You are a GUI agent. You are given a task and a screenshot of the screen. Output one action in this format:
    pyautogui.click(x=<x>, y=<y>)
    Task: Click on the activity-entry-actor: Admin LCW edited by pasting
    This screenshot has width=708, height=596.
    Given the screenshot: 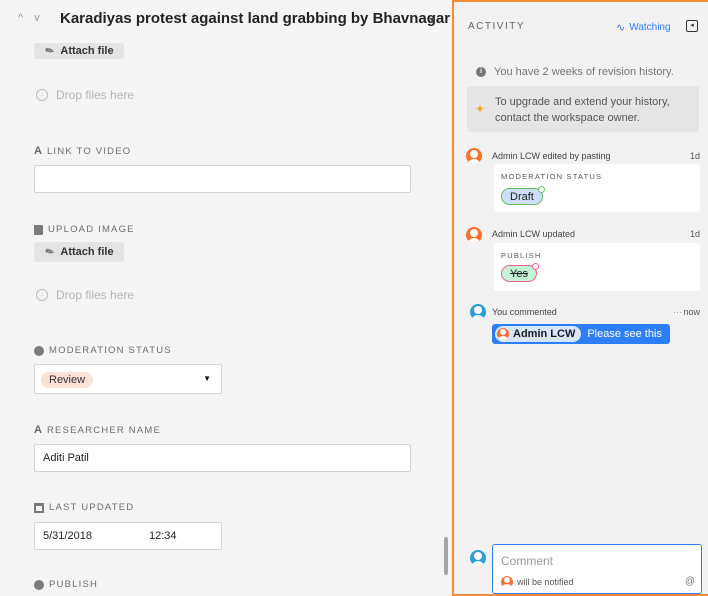 What is the action you would take?
    pyautogui.click(x=551, y=156)
    